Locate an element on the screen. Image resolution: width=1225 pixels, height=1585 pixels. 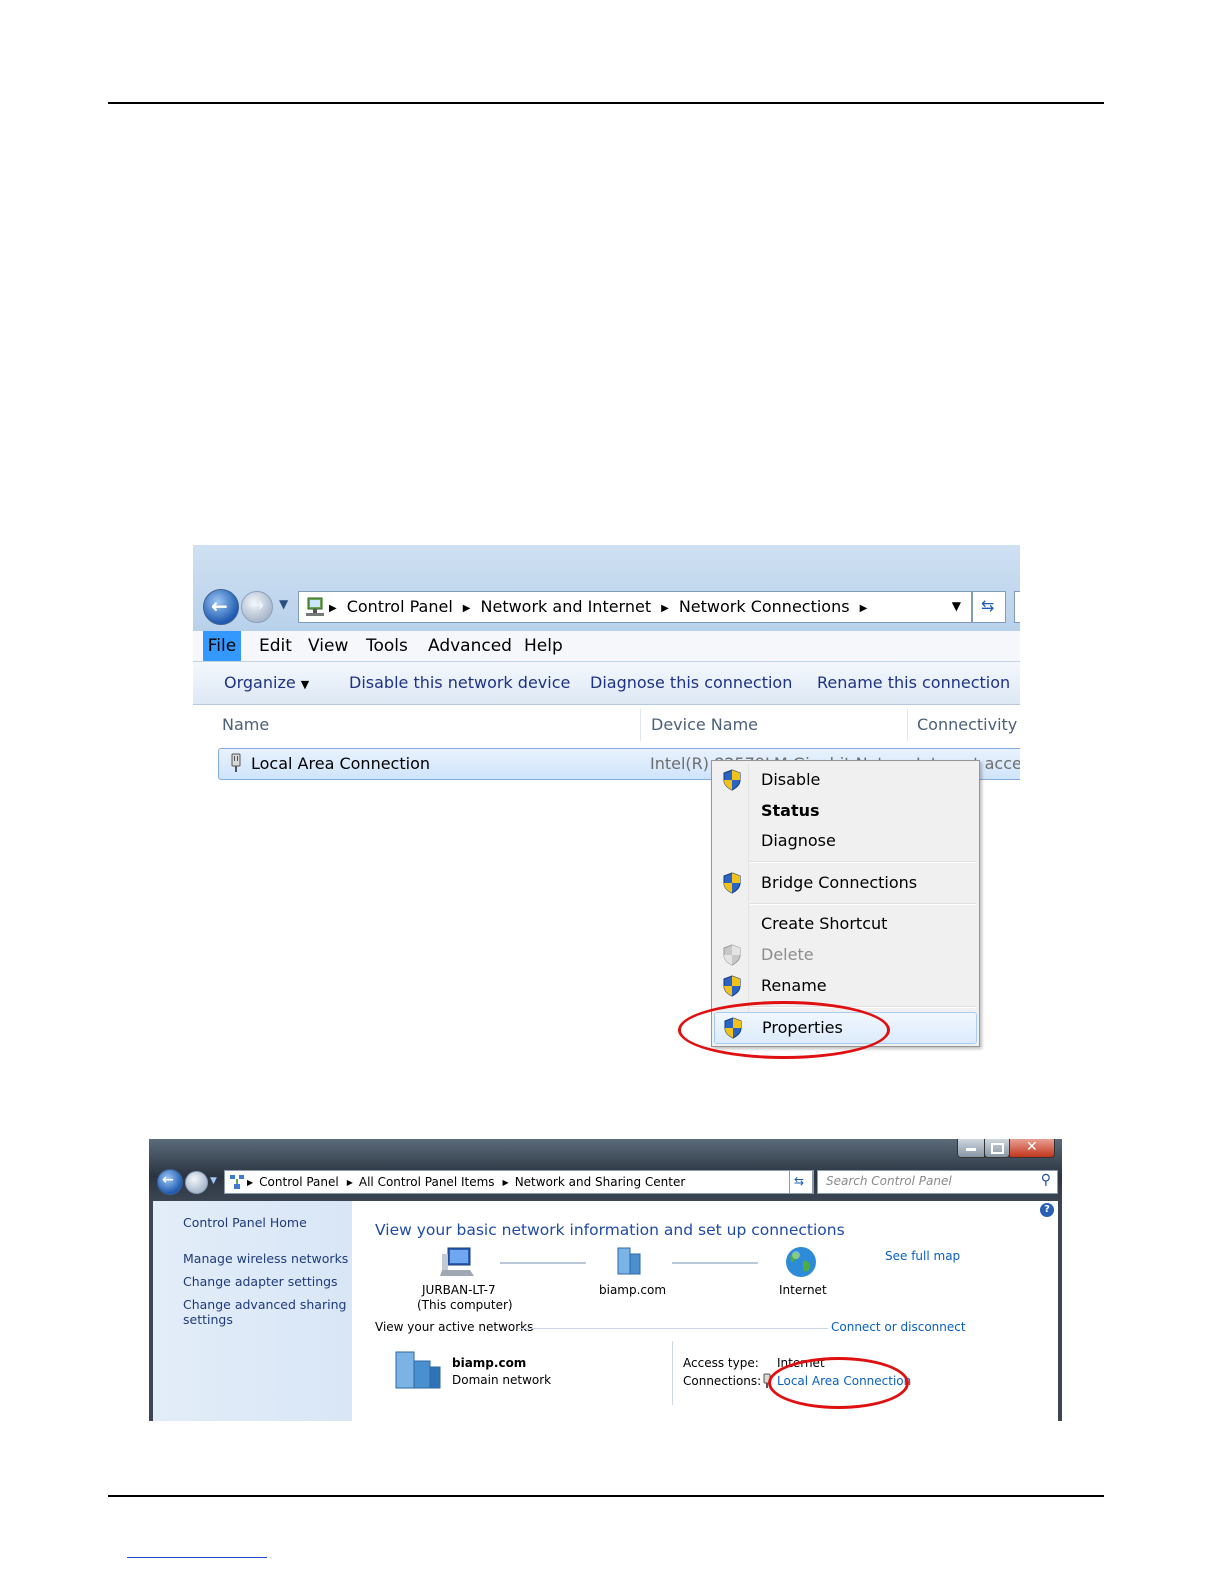
minimize-button is located at coordinates (971, 1148).